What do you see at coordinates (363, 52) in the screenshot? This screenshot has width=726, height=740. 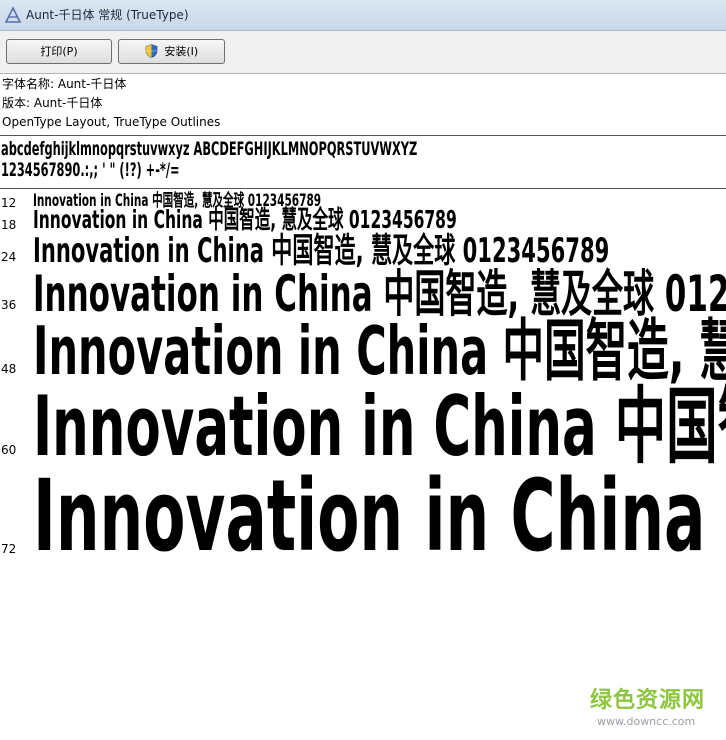 I see `toolbar: 打印(P) 安装(I)` at bounding box center [363, 52].